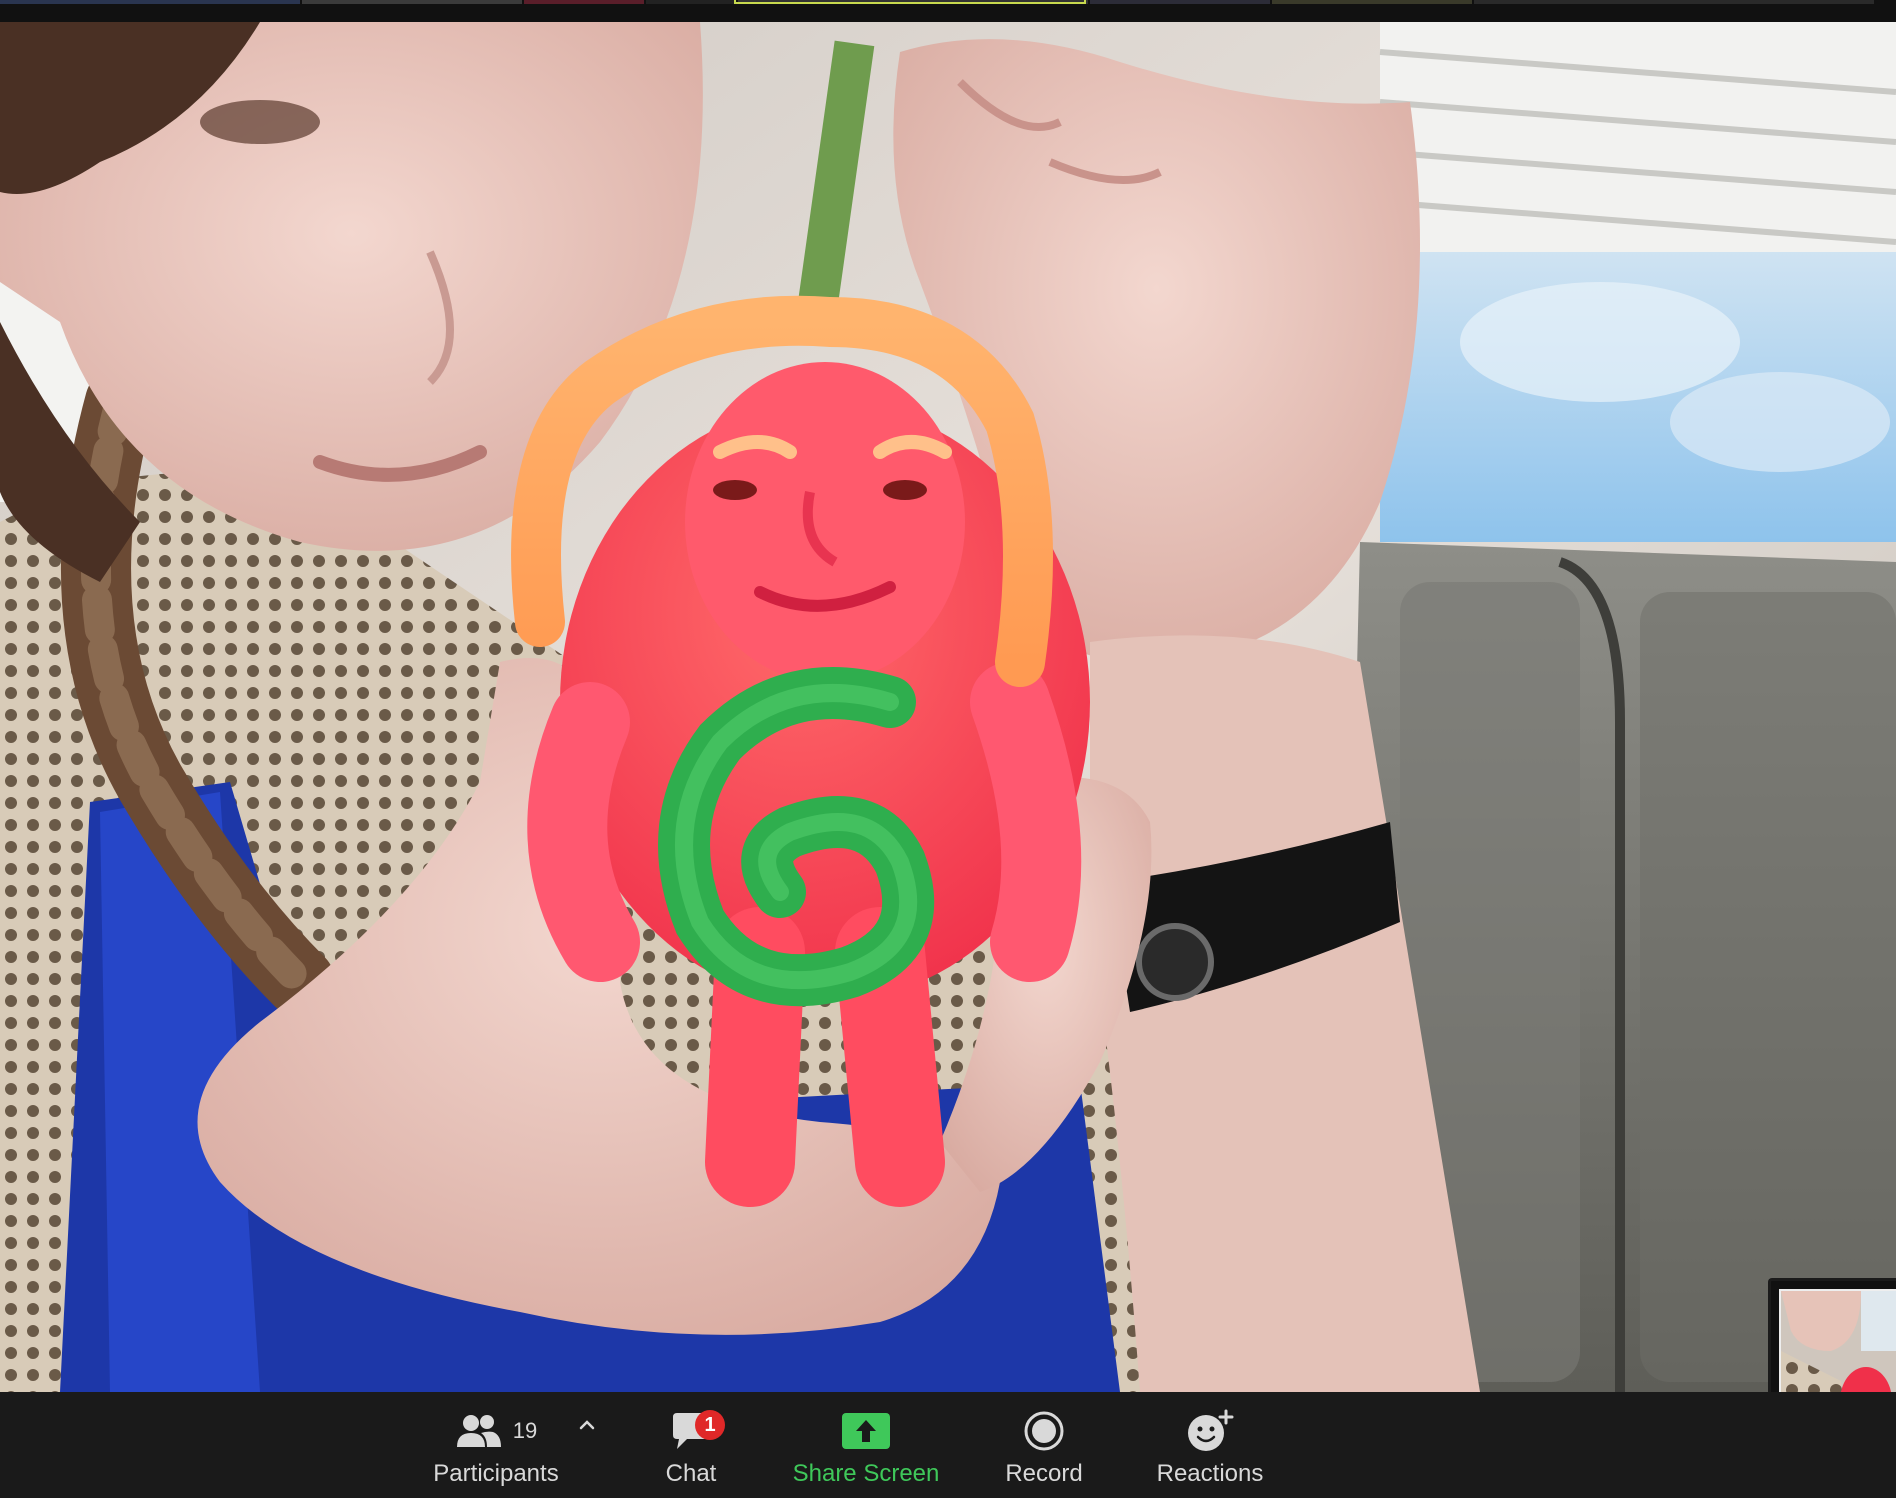 Image resolution: width=1896 pixels, height=1498 pixels. Describe the element at coordinates (710, 1425) in the screenshot. I see `chat-unread-badge: 1` at that location.